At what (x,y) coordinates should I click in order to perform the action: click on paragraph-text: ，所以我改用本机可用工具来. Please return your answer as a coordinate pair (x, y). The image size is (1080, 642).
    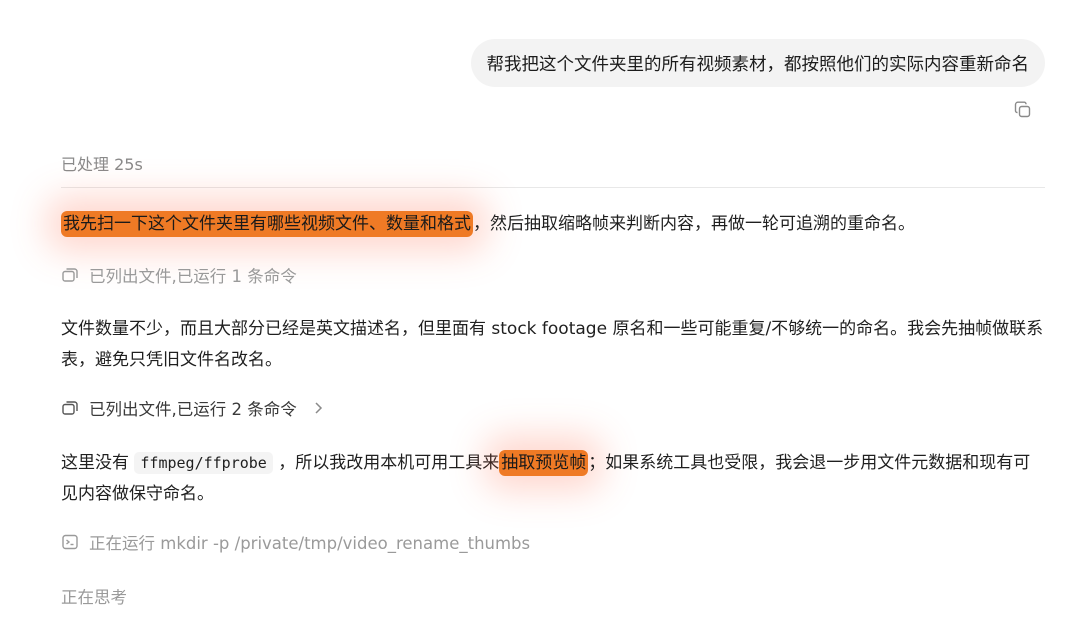
    Looking at the image, I should click on (386, 463).